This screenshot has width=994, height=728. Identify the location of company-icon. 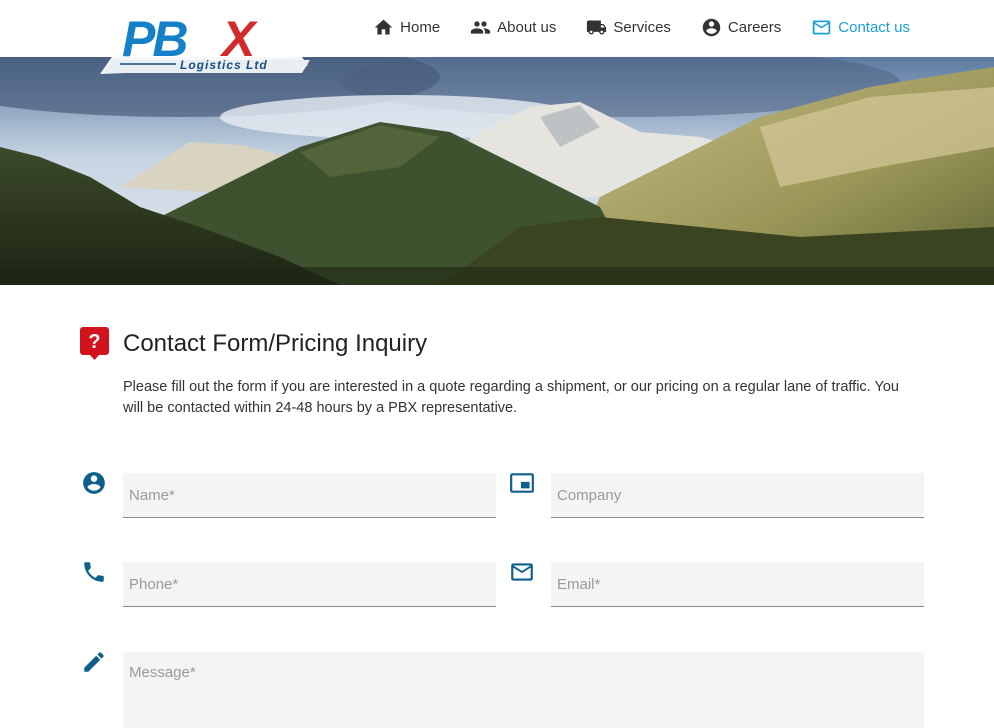
(522, 483).